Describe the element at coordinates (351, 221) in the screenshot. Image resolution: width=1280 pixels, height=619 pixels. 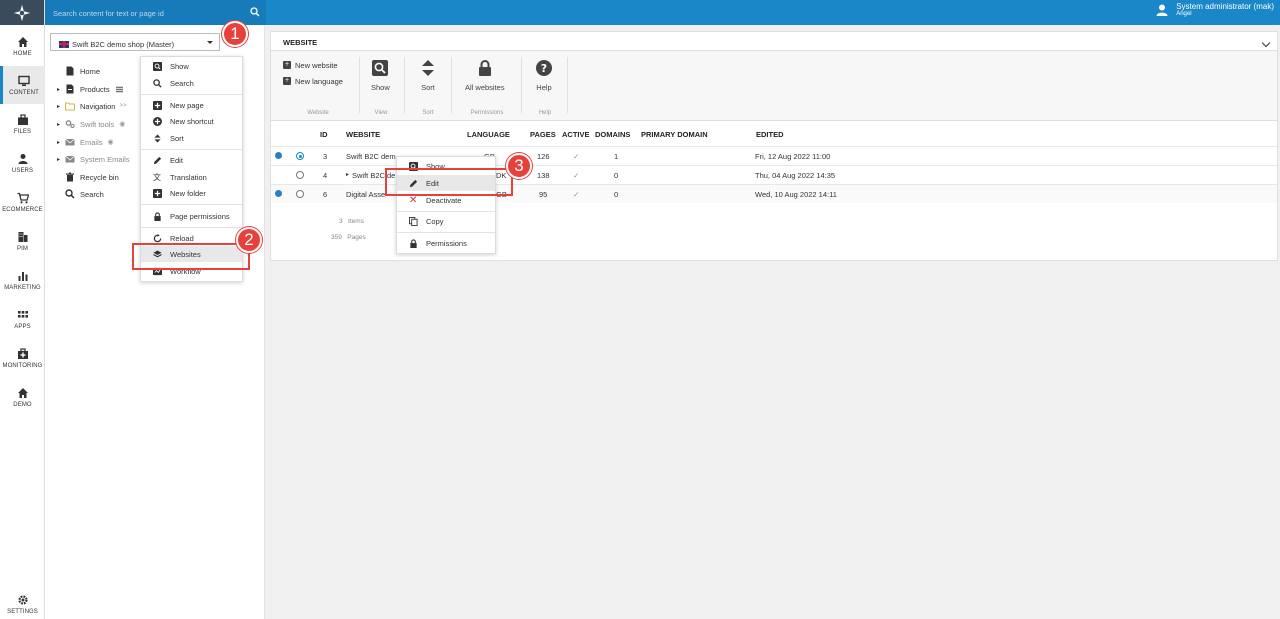
I see `items-total: 3 Items` at that location.